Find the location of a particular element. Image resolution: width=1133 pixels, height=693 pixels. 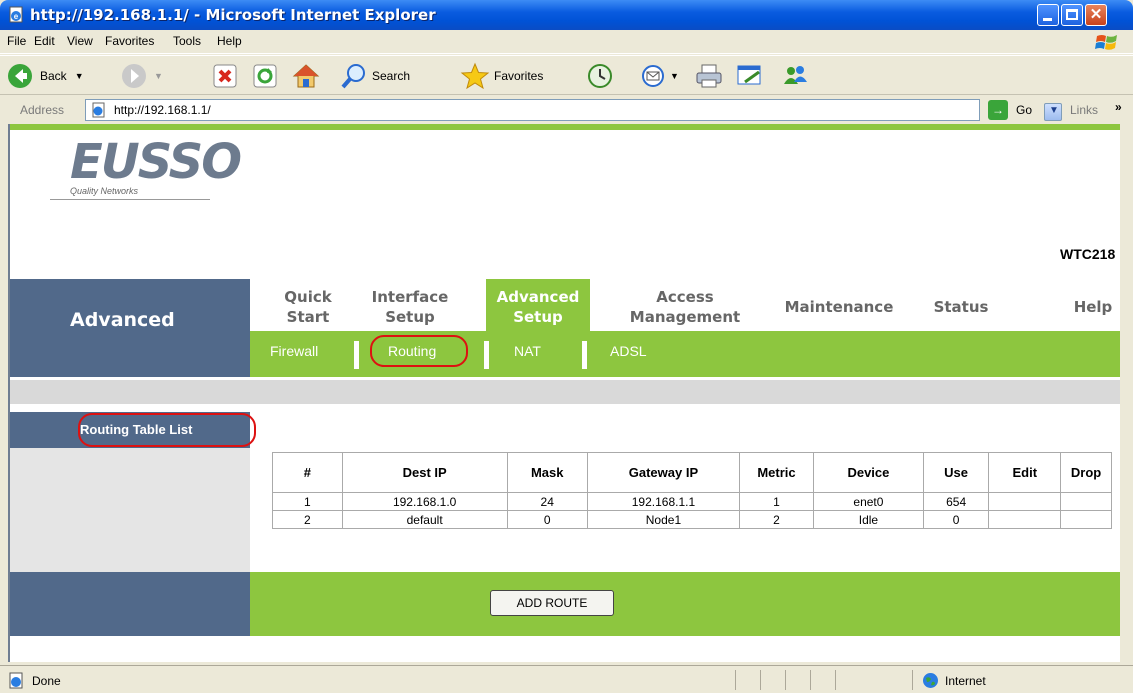

back-arrow-icon is located at coordinates (20, 76).